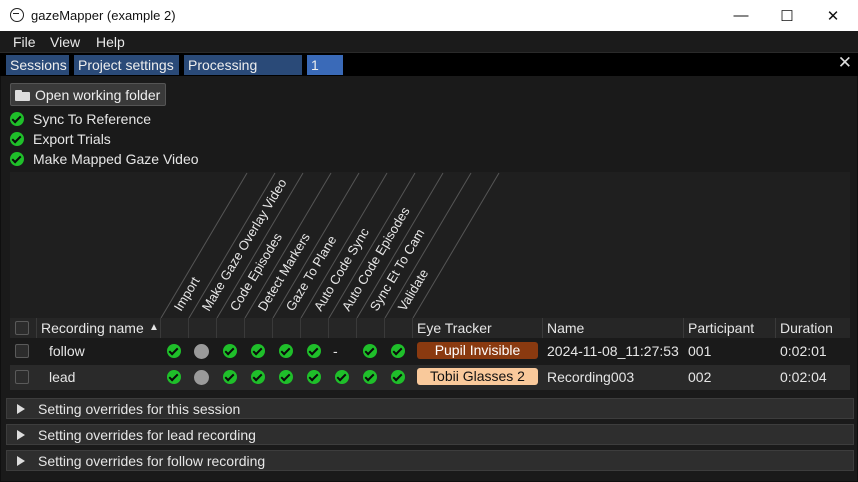  I want to click on header-eye-tracker: Eye Tracker, so click(454, 328).